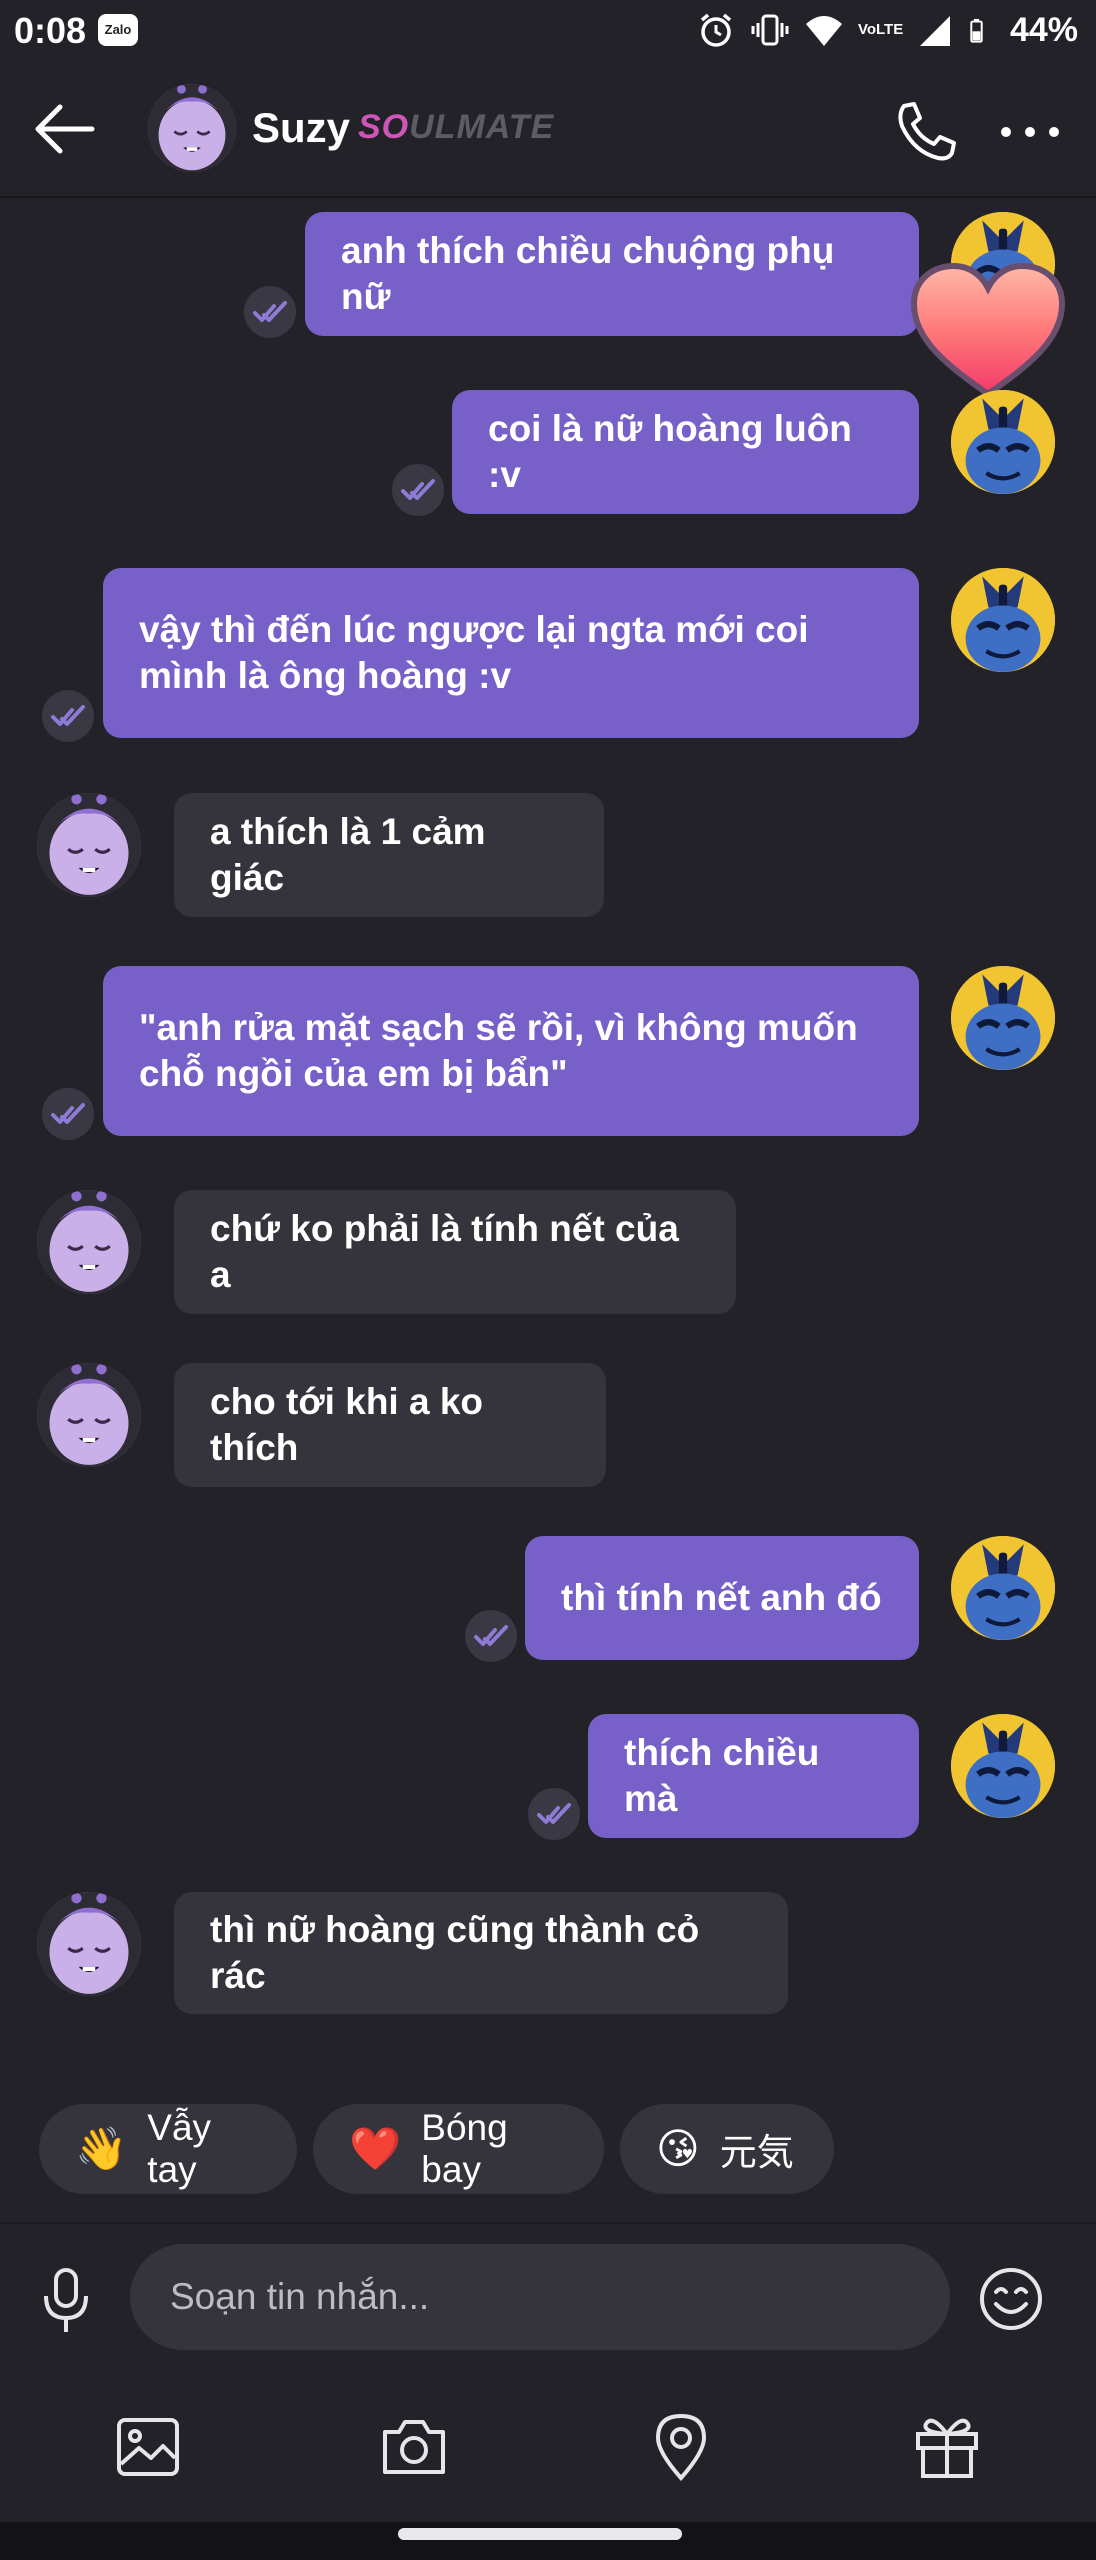 Image resolution: width=1096 pixels, height=2560 pixels. Describe the element at coordinates (976, 30) in the screenshot. I see `battery-icon` at that location.